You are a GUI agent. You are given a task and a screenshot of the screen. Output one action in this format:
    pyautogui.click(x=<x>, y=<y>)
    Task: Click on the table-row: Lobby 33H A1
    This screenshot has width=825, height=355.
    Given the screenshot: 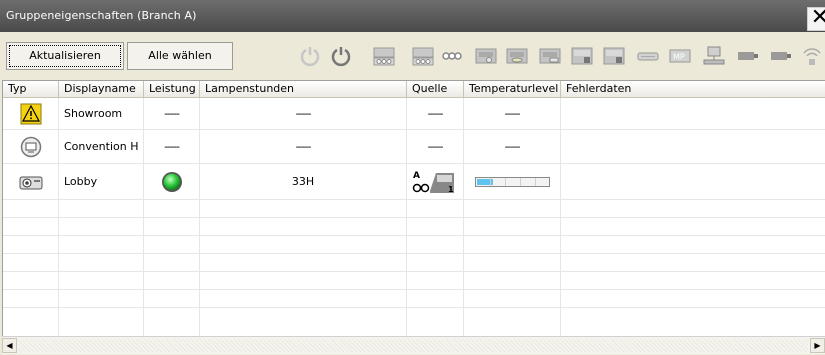 What is the action you would take?
    pyautogui.click(x=414, y=182)
    